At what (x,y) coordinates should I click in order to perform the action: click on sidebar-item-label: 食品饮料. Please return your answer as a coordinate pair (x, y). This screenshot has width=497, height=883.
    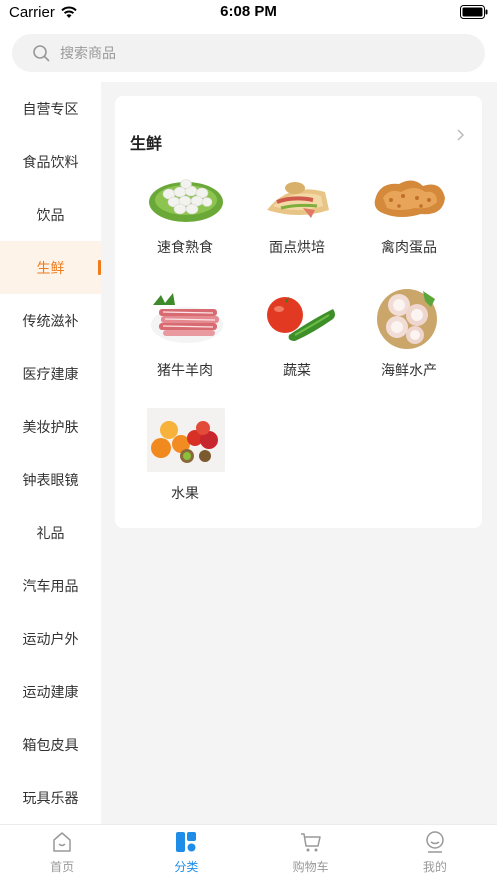
    Looking at the image, I should click on (50, 162).